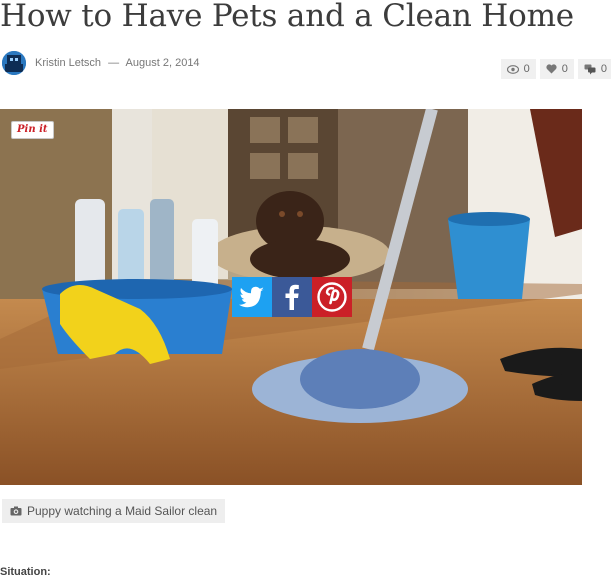  What do you see at coordinates (122, 511) in the screenshot?
I see `caption-text: Puppy watching a Maid Sailor clean` at bounding box center [122, 511].